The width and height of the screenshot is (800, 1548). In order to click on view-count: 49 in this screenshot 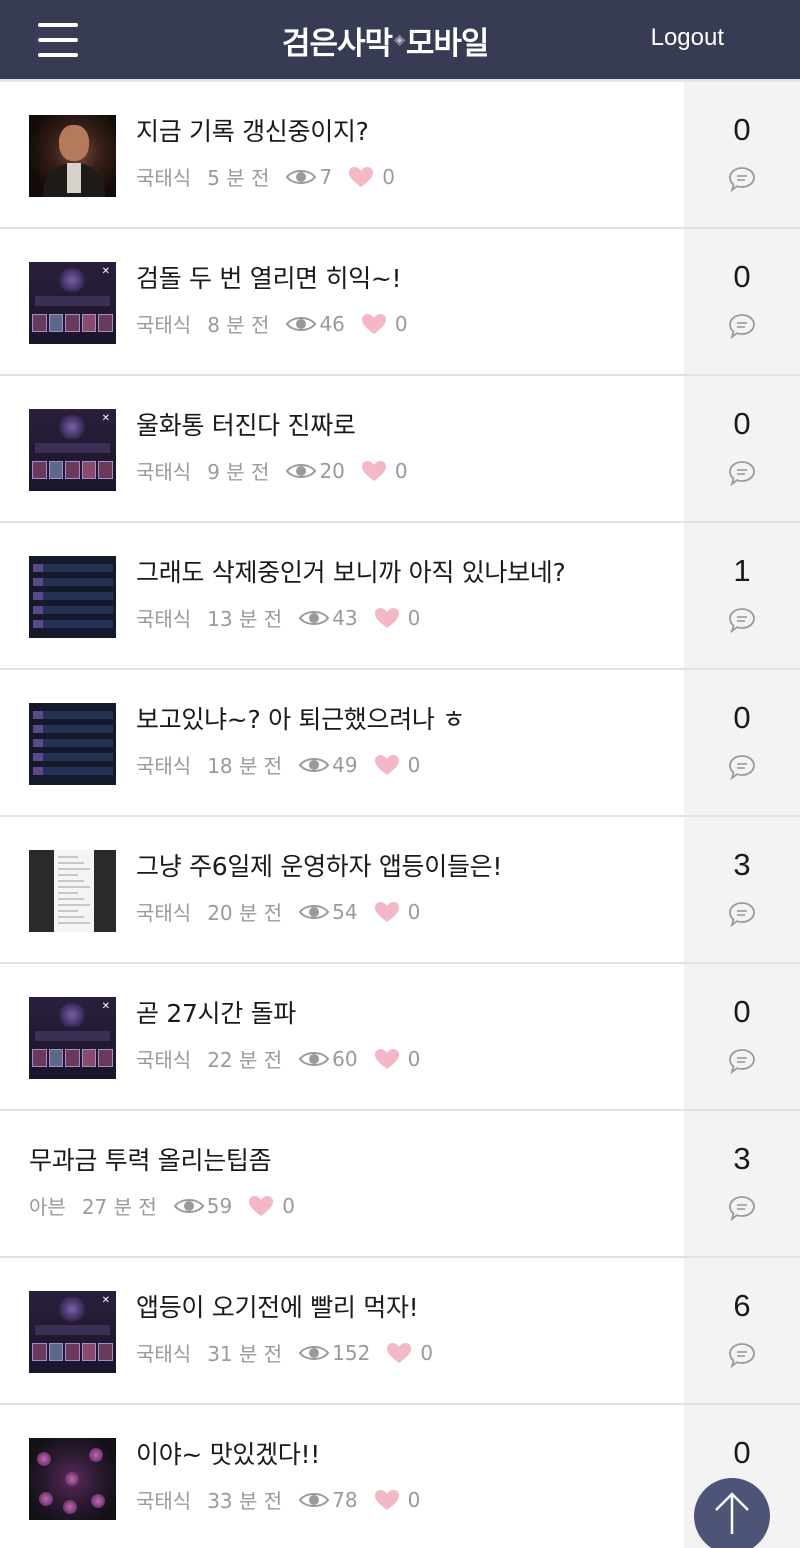, I will do `click(345, 764)`.